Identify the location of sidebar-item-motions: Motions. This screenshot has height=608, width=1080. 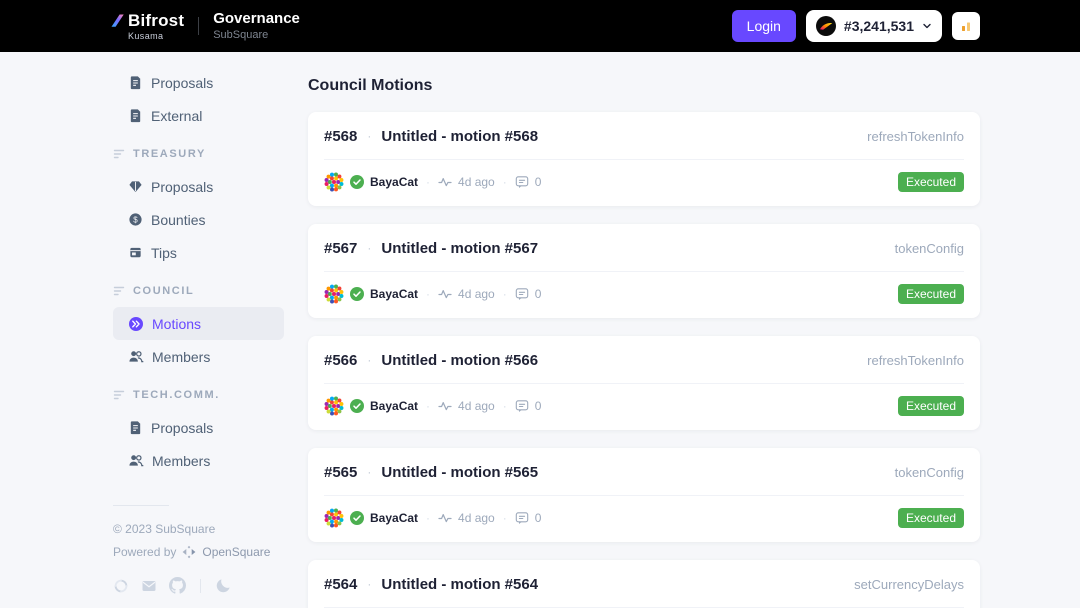
(198, 323).